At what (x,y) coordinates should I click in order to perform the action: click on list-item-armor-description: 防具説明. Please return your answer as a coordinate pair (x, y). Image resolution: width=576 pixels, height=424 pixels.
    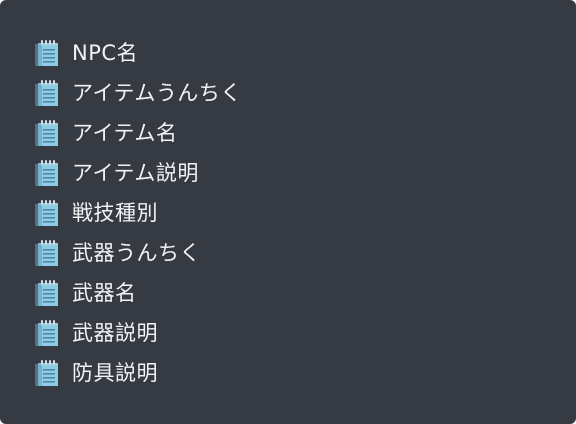
    Looking at the image, I should click on (137, 373).